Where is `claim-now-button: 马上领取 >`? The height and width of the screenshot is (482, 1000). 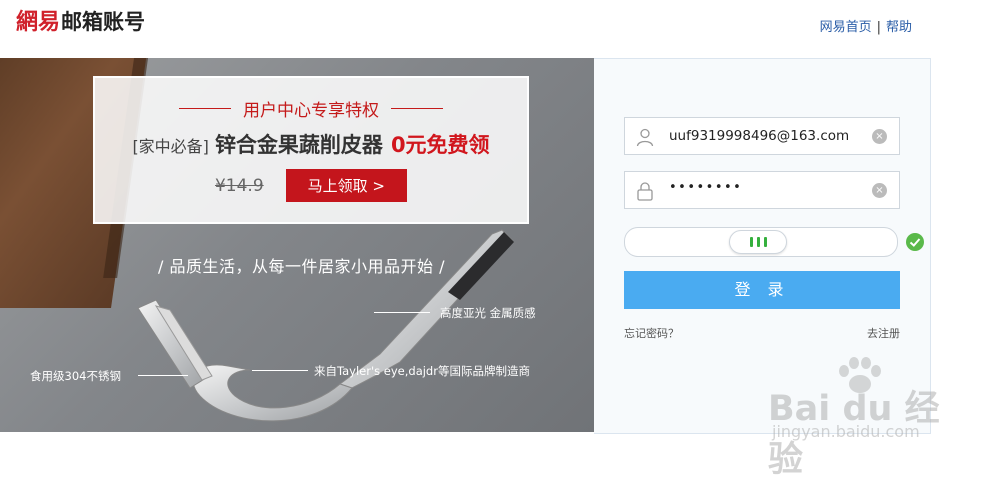
claim-now-button: 马上领取 > is located at coordinates (346, 185).